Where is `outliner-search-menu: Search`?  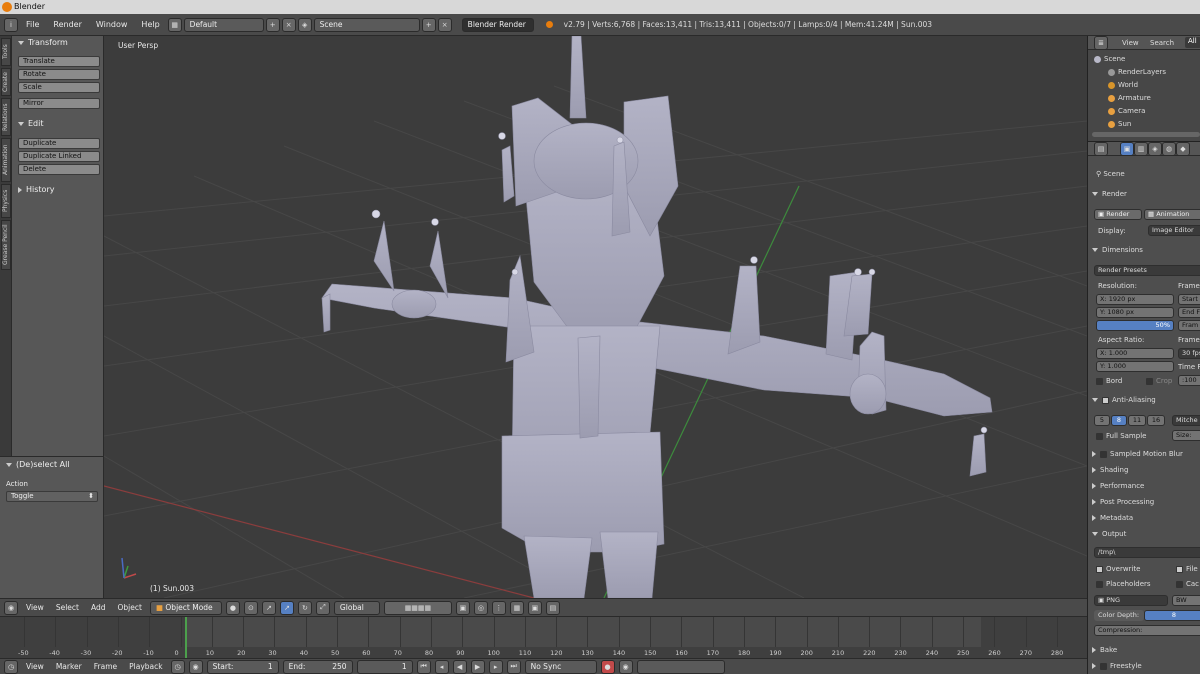 outliner-search-menu: Search is located at coordinates (1162, 43).